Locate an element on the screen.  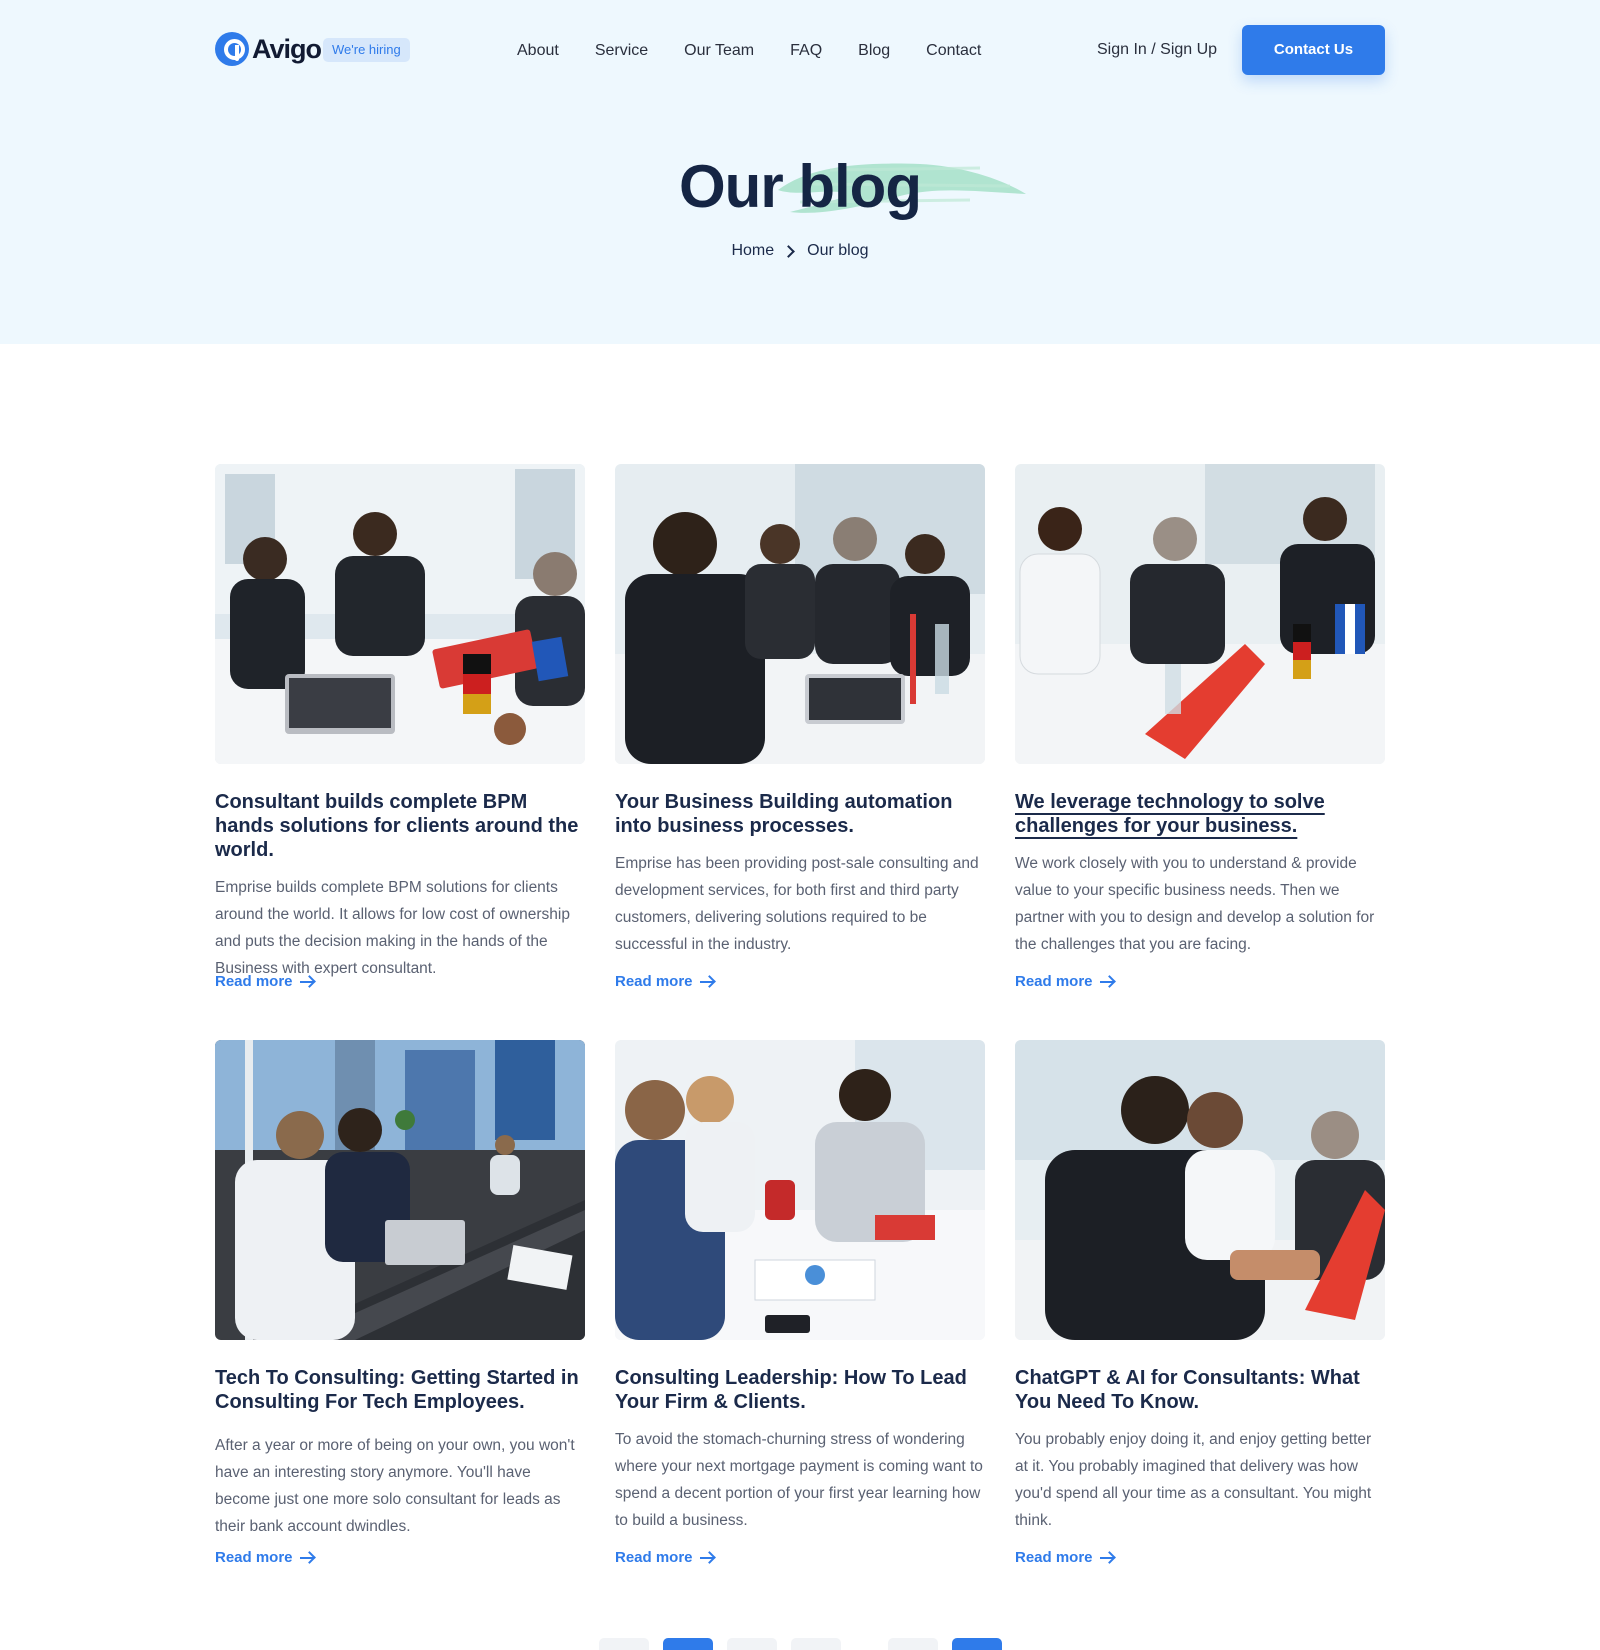
sign-in-link: Sign In / Sign Up is located at coordinates (1157, 50).